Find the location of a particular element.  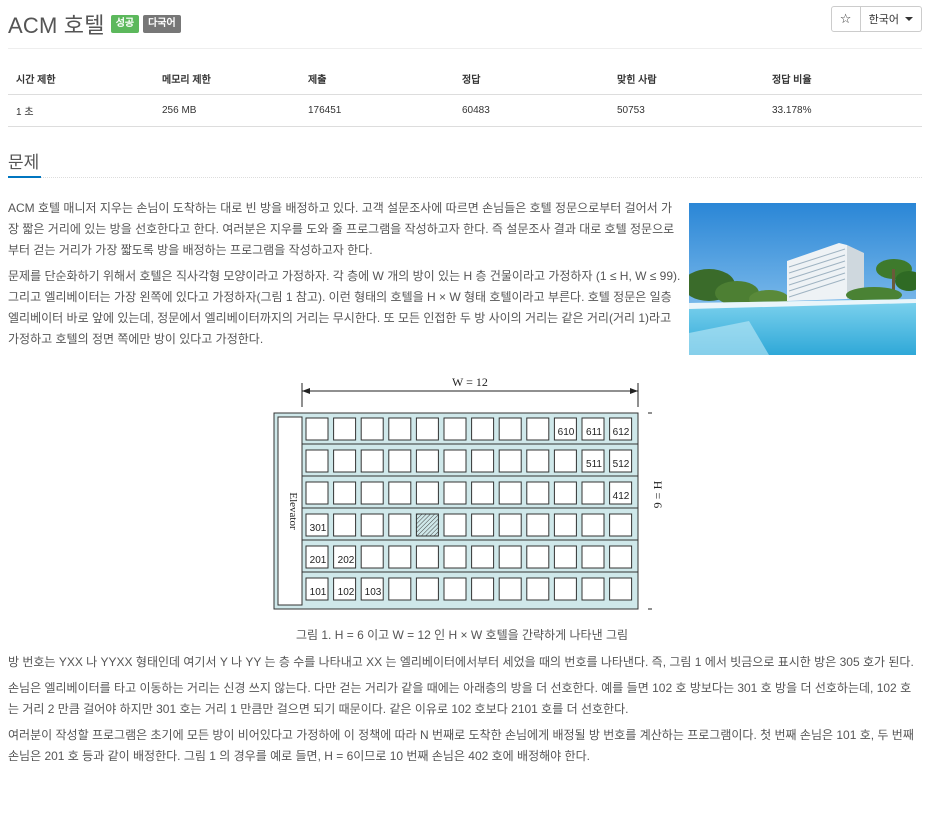

room-412: 412 is located at coordinates (621, 496).